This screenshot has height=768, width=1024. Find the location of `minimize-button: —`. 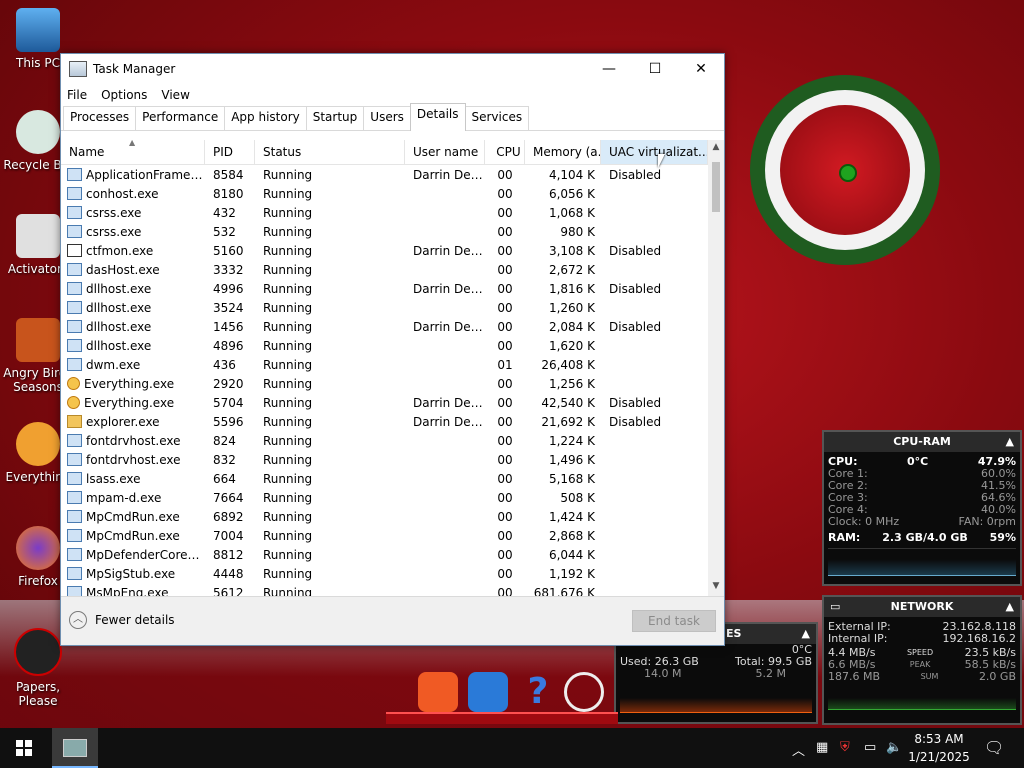

minimize-button: — is located at coordinates (609, 69).